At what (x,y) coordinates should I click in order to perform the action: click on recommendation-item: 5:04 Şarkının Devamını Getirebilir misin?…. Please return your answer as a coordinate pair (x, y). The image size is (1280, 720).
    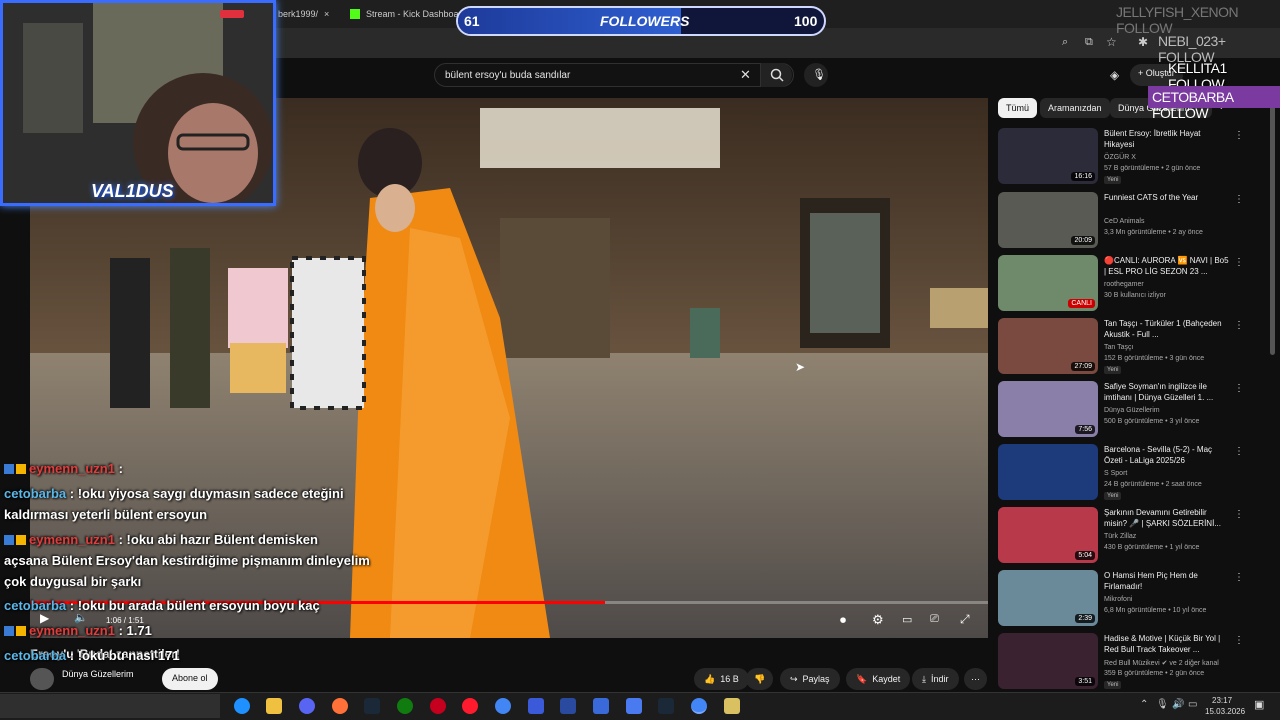
    Looking at the image, I should click on (1123, 536).